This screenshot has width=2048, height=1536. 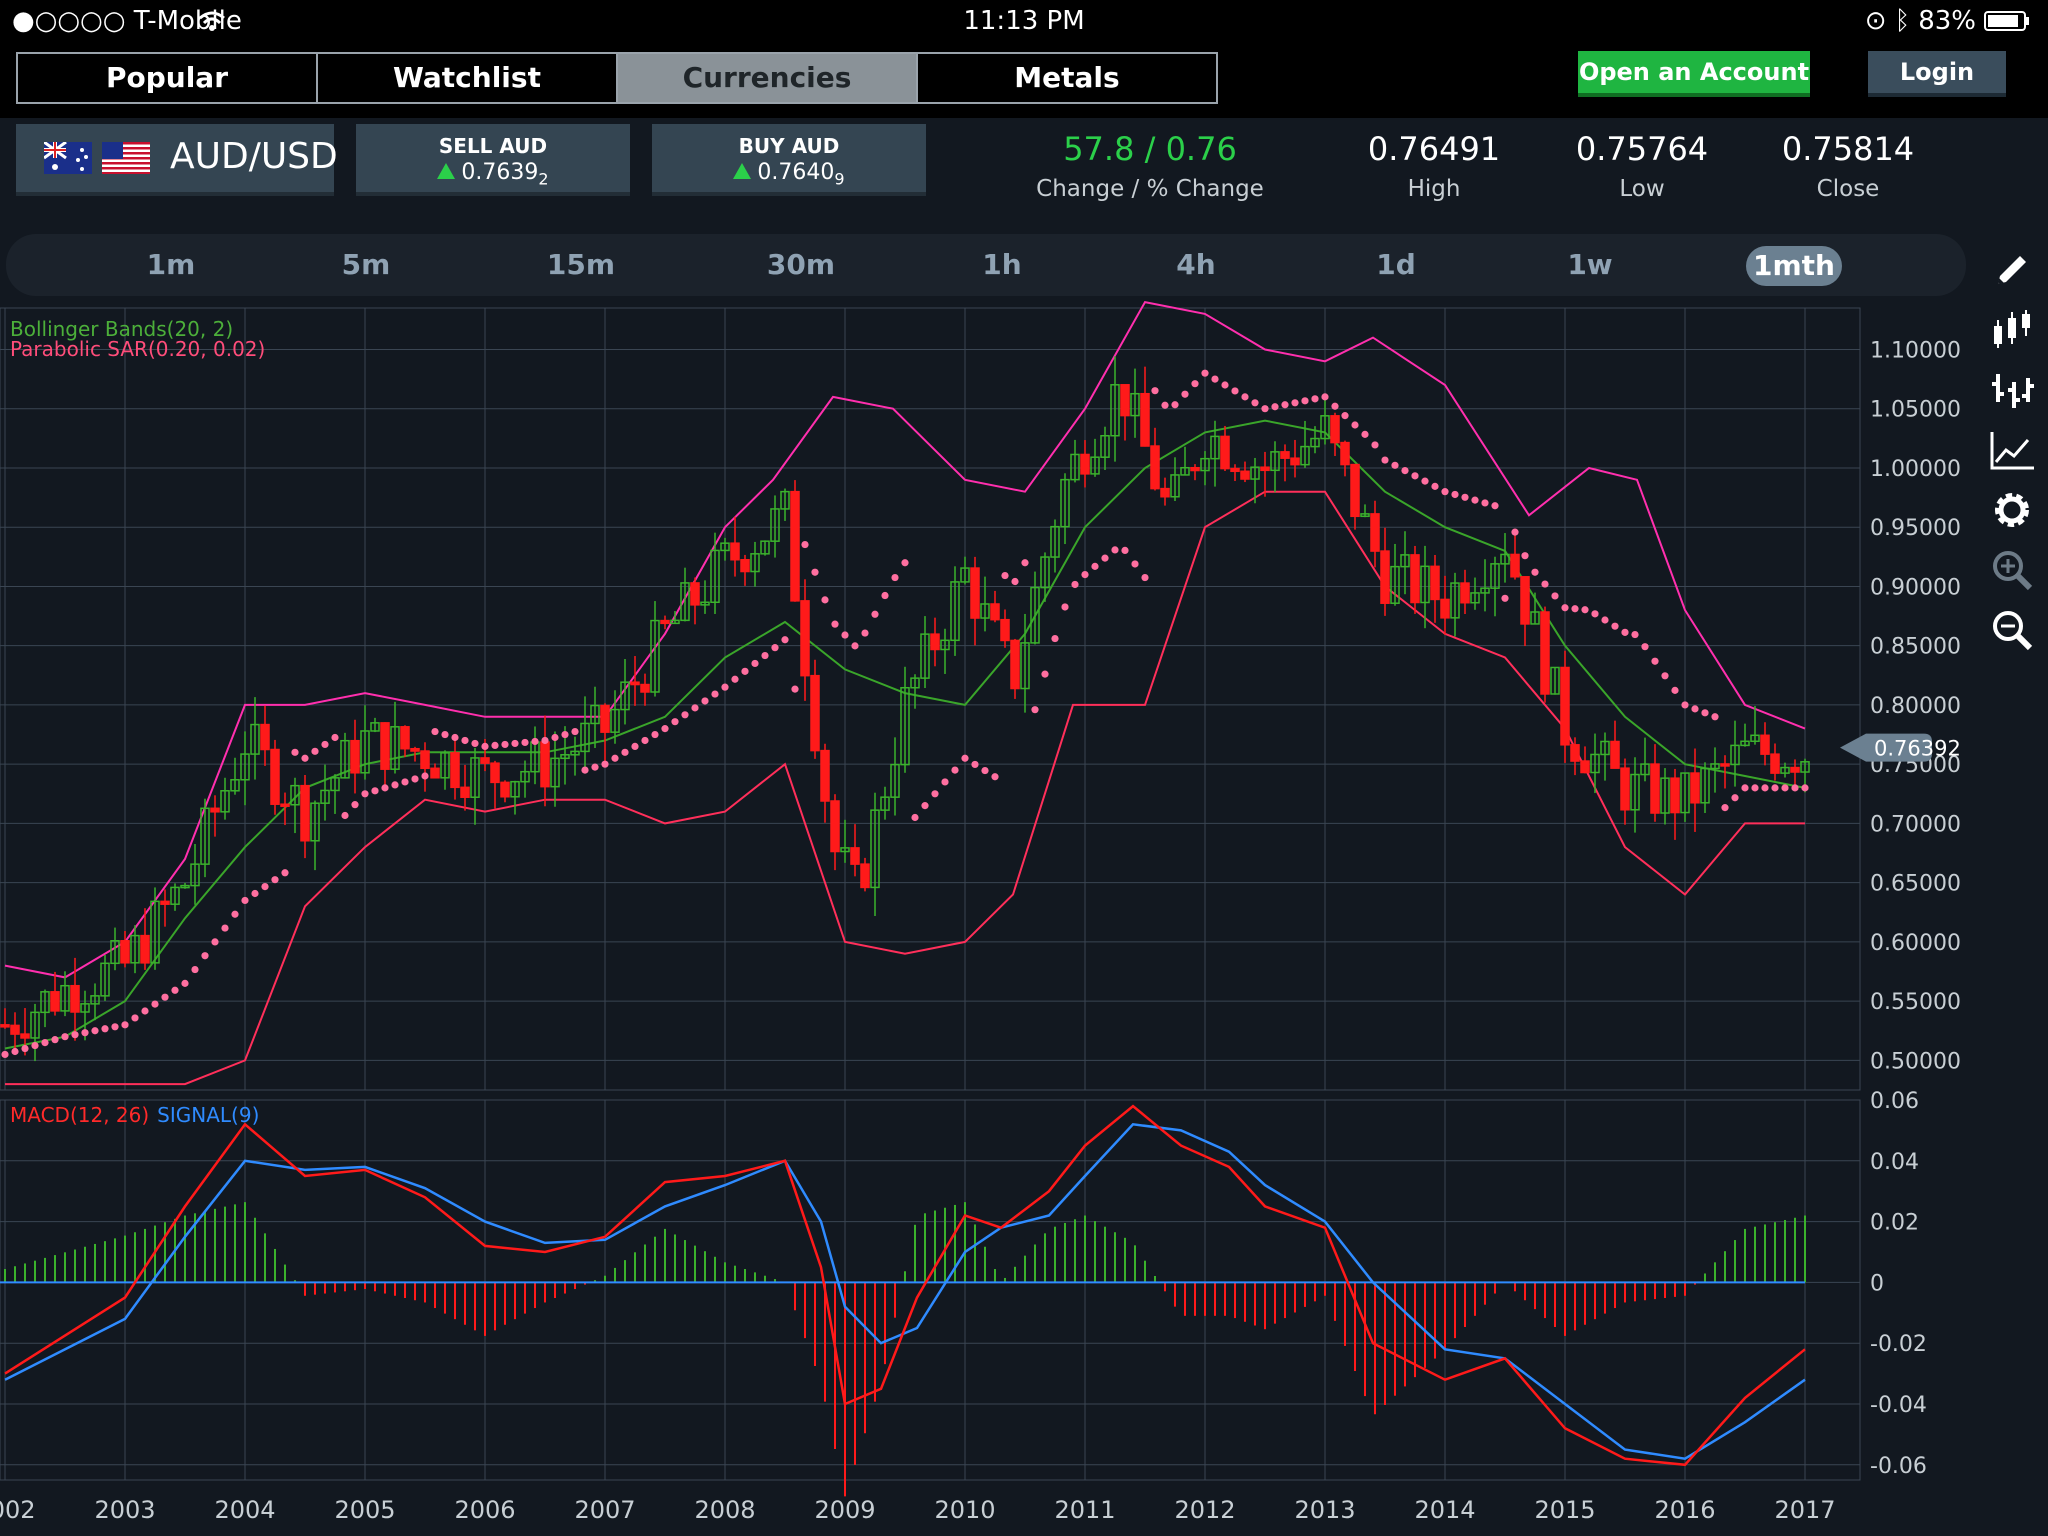 What do you see at coordinates (1434, 149) in the screenshot?
I see `high-value: 0.76491` at bounding box center [1434, 149].